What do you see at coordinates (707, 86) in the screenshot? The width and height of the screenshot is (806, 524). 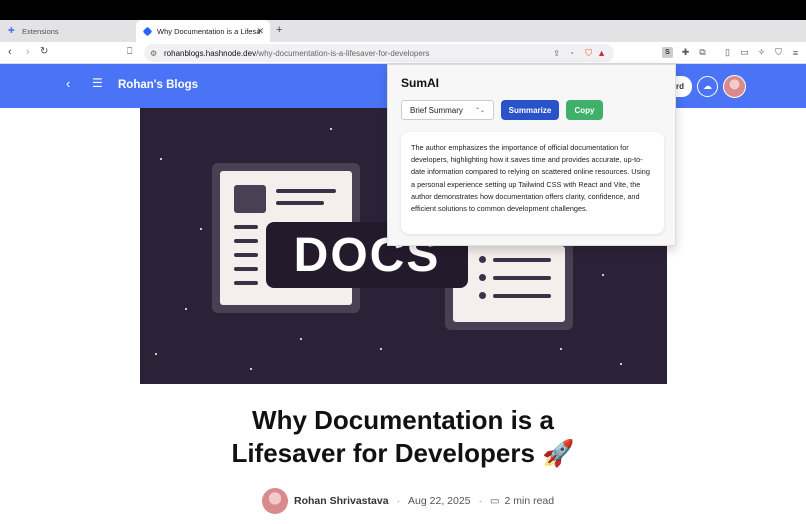 I see `ai-icon: ☁` at bounding box center [707, 86].